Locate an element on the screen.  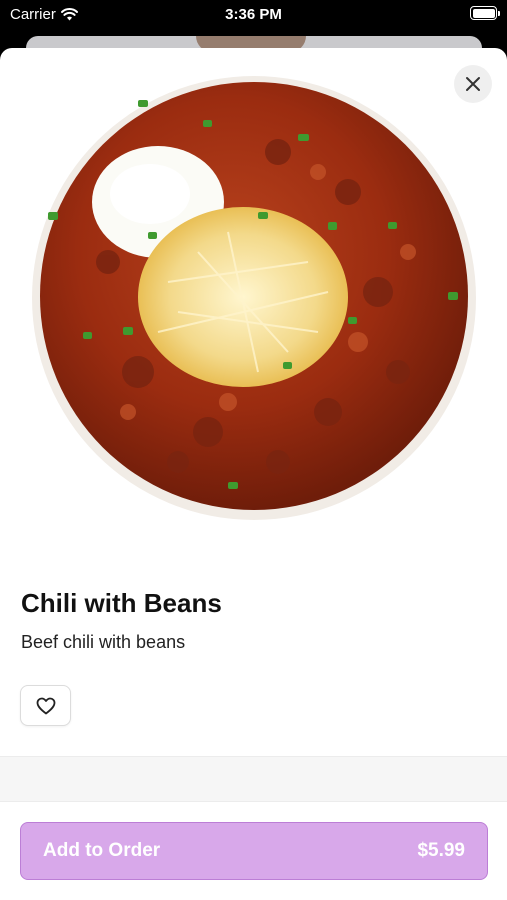
heart-icon is located at coordinates (45, 705).